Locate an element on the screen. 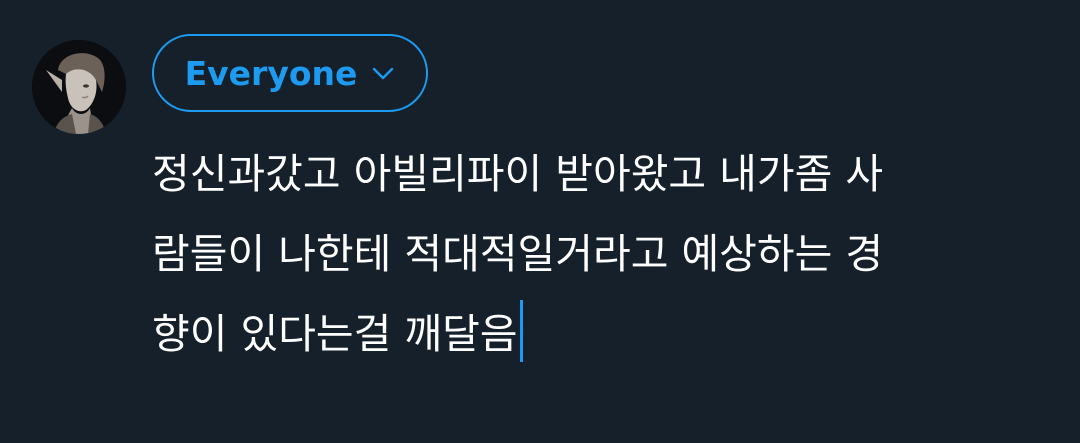 The image size is (1080, 443). tweet-text-line-content: 향이 있다는걸 깨달음 is located at coordinates (335, 334).